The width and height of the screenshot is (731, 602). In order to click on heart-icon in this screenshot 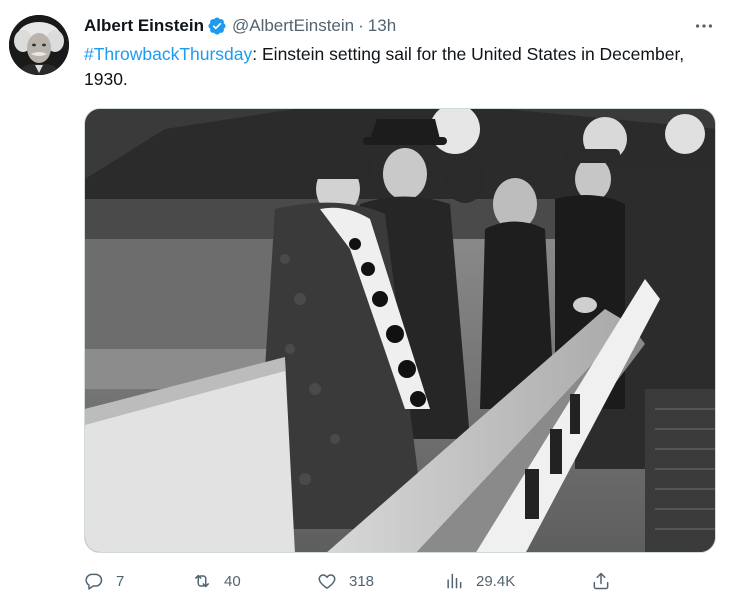, I will do `click(327, 581)`.